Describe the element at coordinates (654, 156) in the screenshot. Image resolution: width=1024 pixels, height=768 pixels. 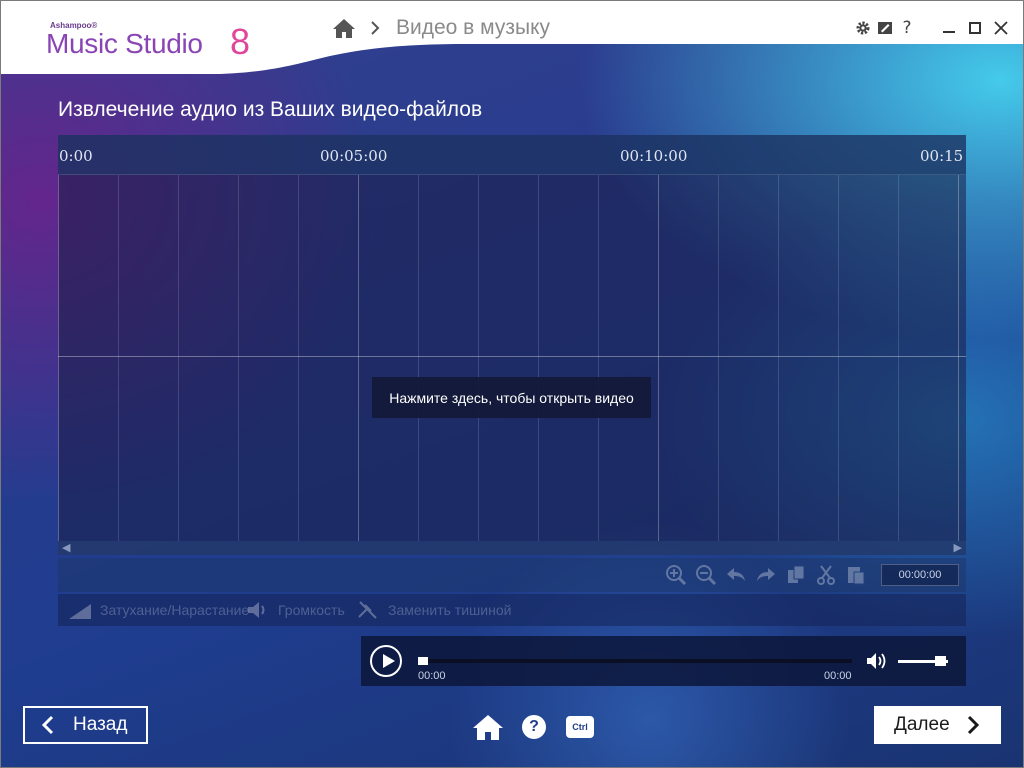
I see `tick-label: 00:10:00` at that location.